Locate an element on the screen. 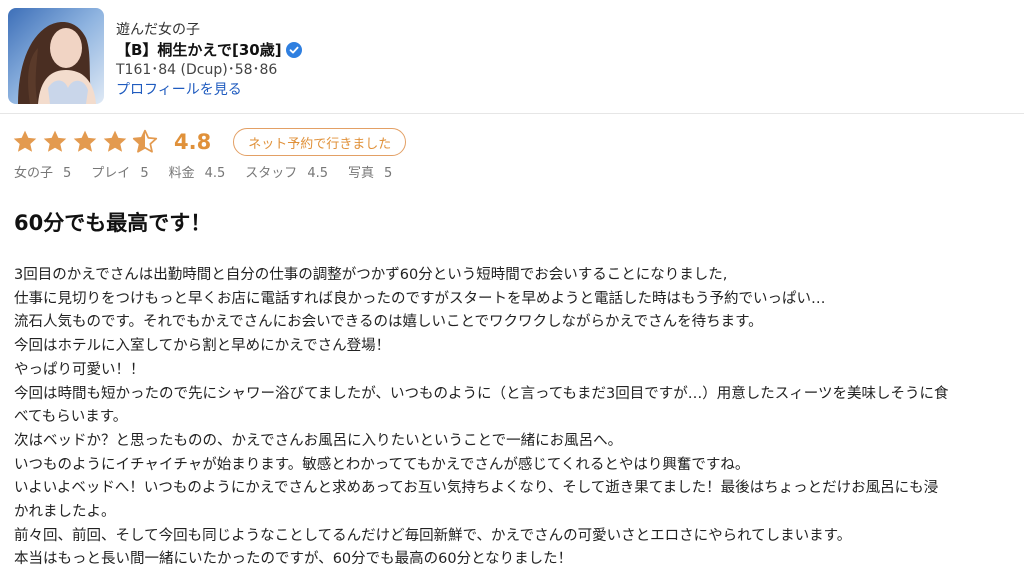 Image resolution: width=1024 pixels, height=572 pixels. subscore-label: 料金 is located at coordinates (181, 173).